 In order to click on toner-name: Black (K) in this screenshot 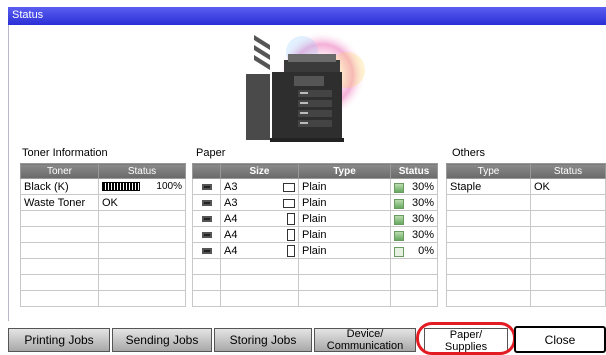, I will do `click(59, 186)`.